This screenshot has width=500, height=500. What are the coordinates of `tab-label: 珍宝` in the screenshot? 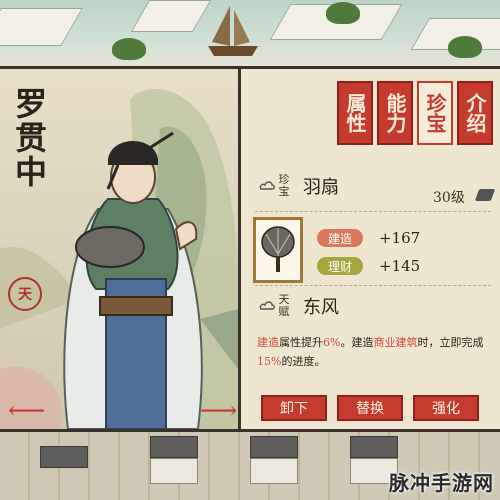 It's located at (435, 113).